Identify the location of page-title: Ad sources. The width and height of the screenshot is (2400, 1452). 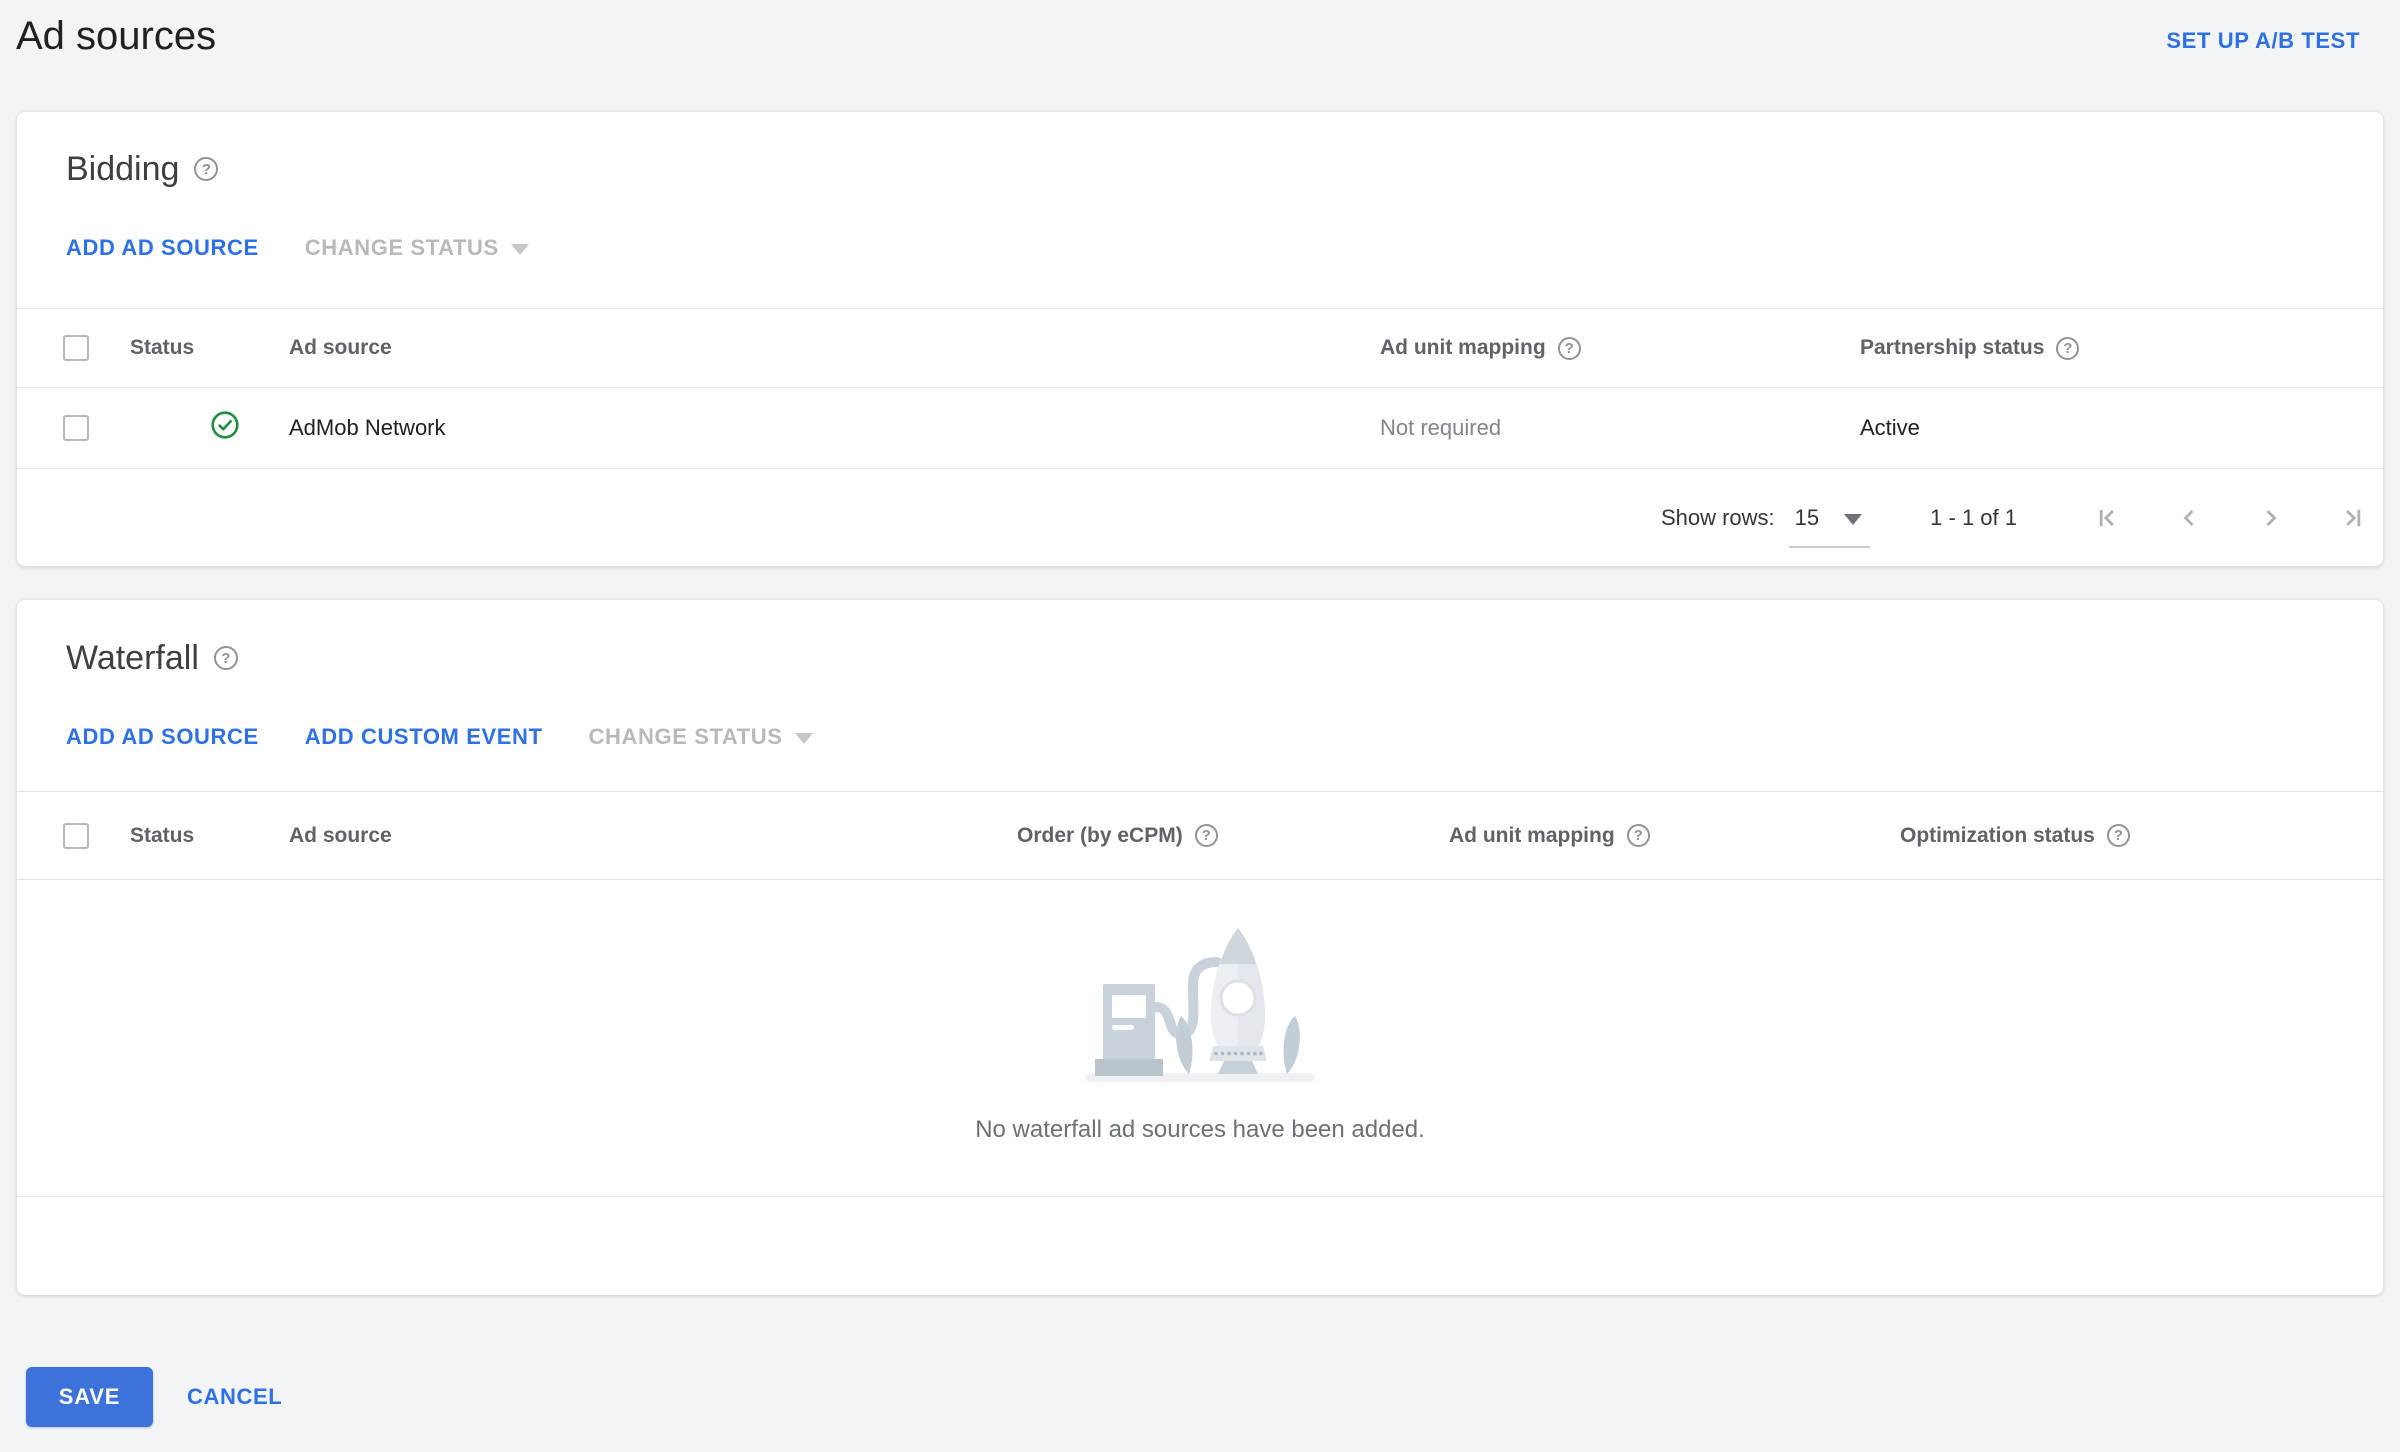
(116, 36).